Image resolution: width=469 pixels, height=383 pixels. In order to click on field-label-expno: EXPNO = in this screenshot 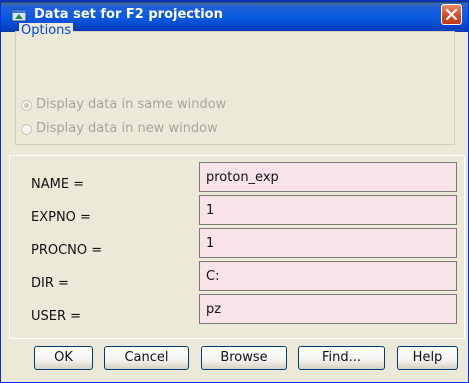, I will do `click(61, 217)`.